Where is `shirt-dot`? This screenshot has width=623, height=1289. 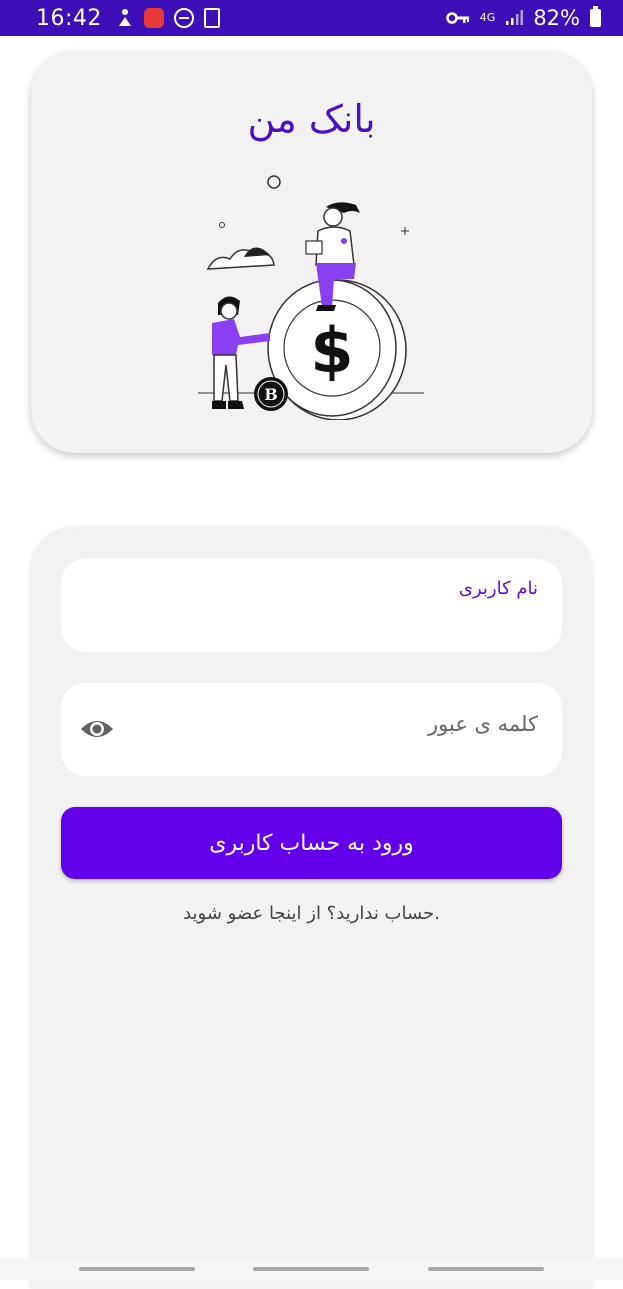
shirt-dot is located at coordinates (344, 241).